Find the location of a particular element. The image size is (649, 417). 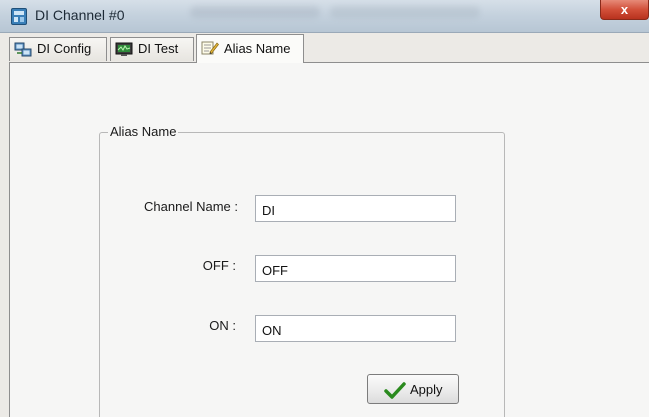

apply-button: Apply is located at coordinates (413, 389).